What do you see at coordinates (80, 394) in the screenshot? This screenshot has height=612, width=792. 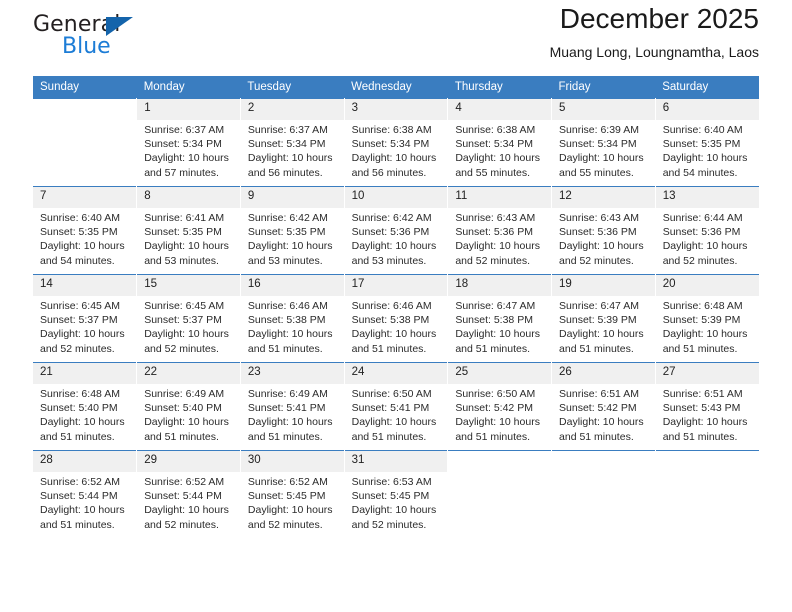 I see `sunrise-text: Sunrise: 6:48 AM` at bounding box center [80, 394].